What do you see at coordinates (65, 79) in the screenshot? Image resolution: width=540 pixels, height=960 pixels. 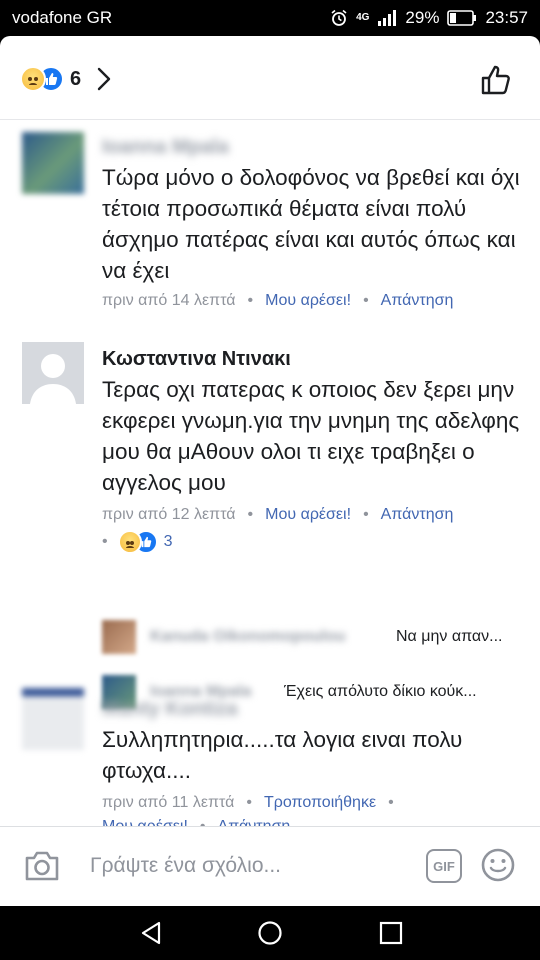 I see `reaction-summary: 6` at bounding box center [65, 79].